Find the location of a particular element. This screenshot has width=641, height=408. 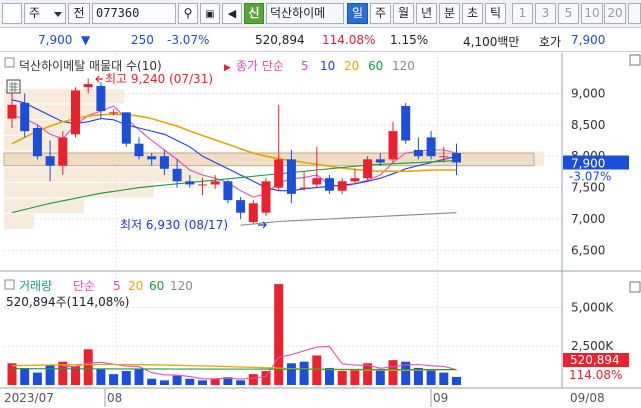

search-icon: ⚲ is located at coordinates (188, 13).